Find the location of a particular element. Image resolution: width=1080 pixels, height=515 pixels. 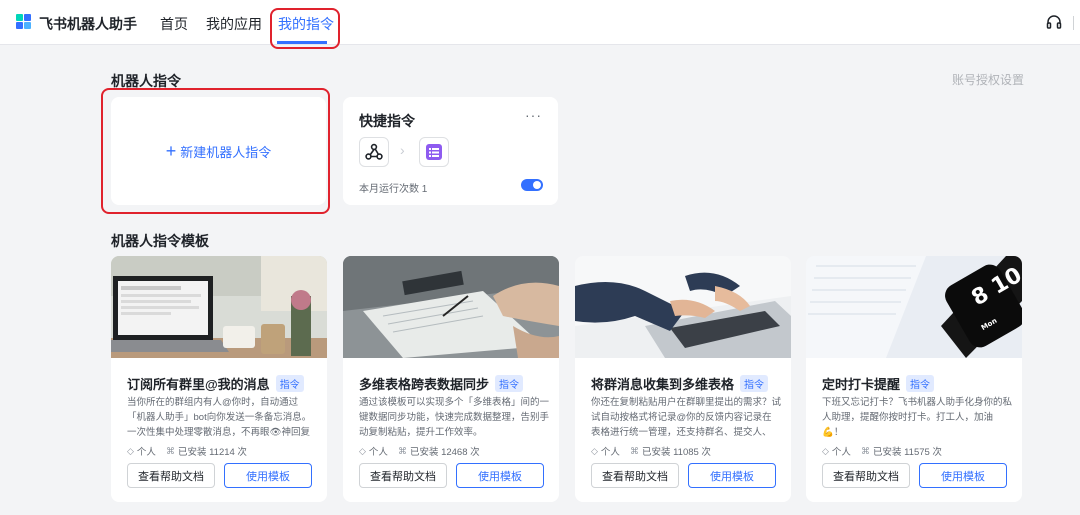

quick-command-card: 快捷指令 ··· › 本月运行次数 1 is located at coordinates (450, 151).